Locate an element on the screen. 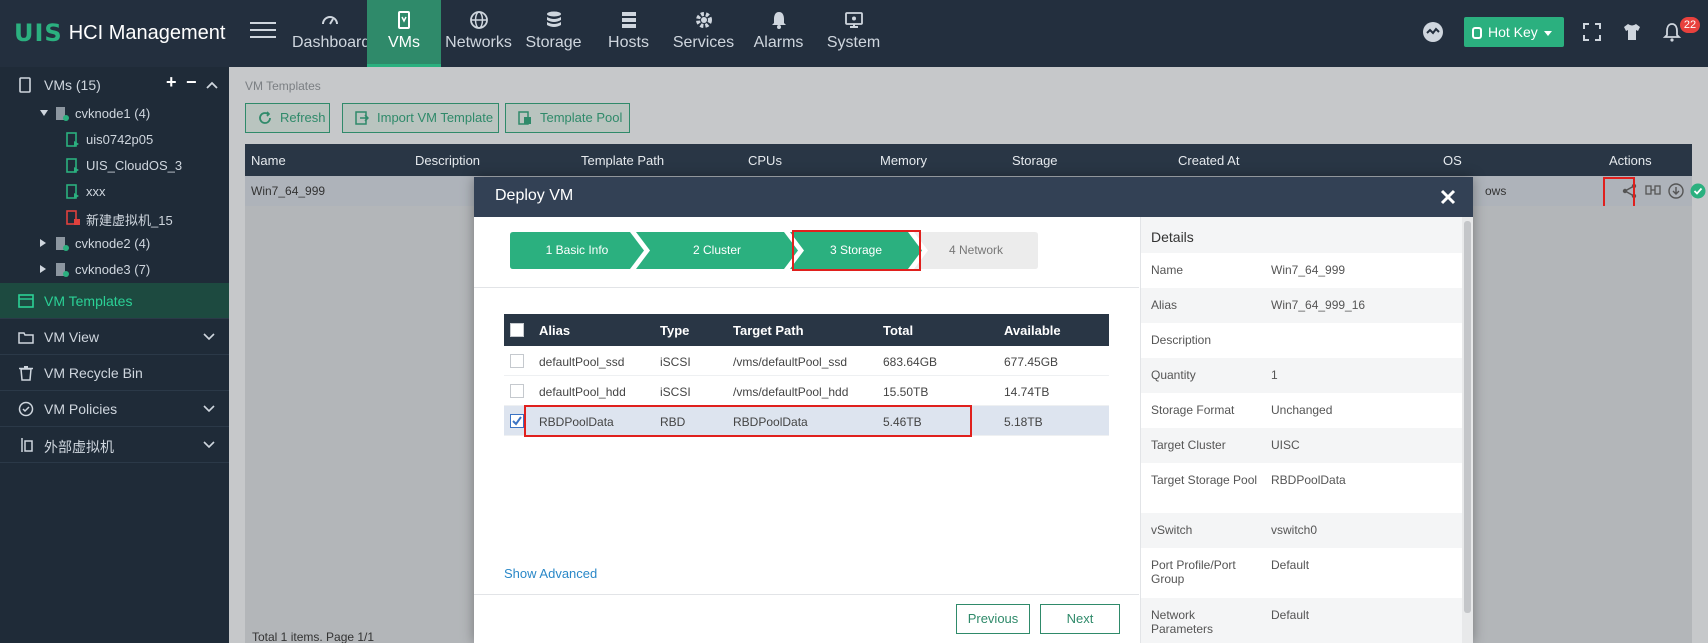  template-name: Win7_64_999 is located at coordinates (288, 191).